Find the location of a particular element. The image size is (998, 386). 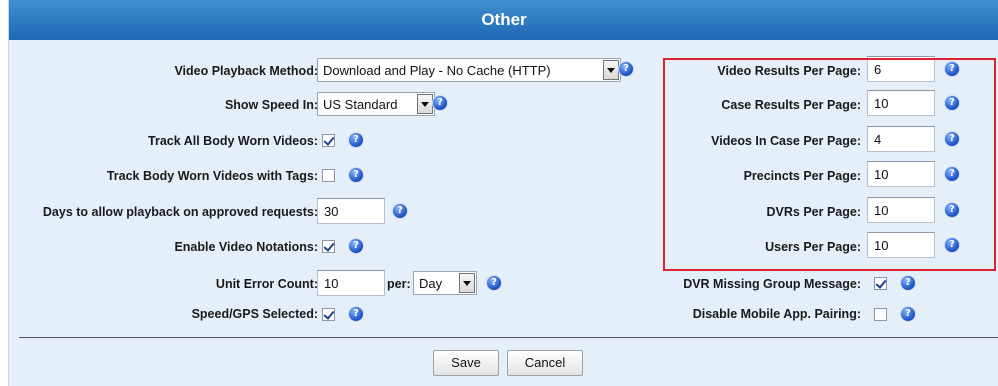

per-label: per: is located at coordinates (399, 284).